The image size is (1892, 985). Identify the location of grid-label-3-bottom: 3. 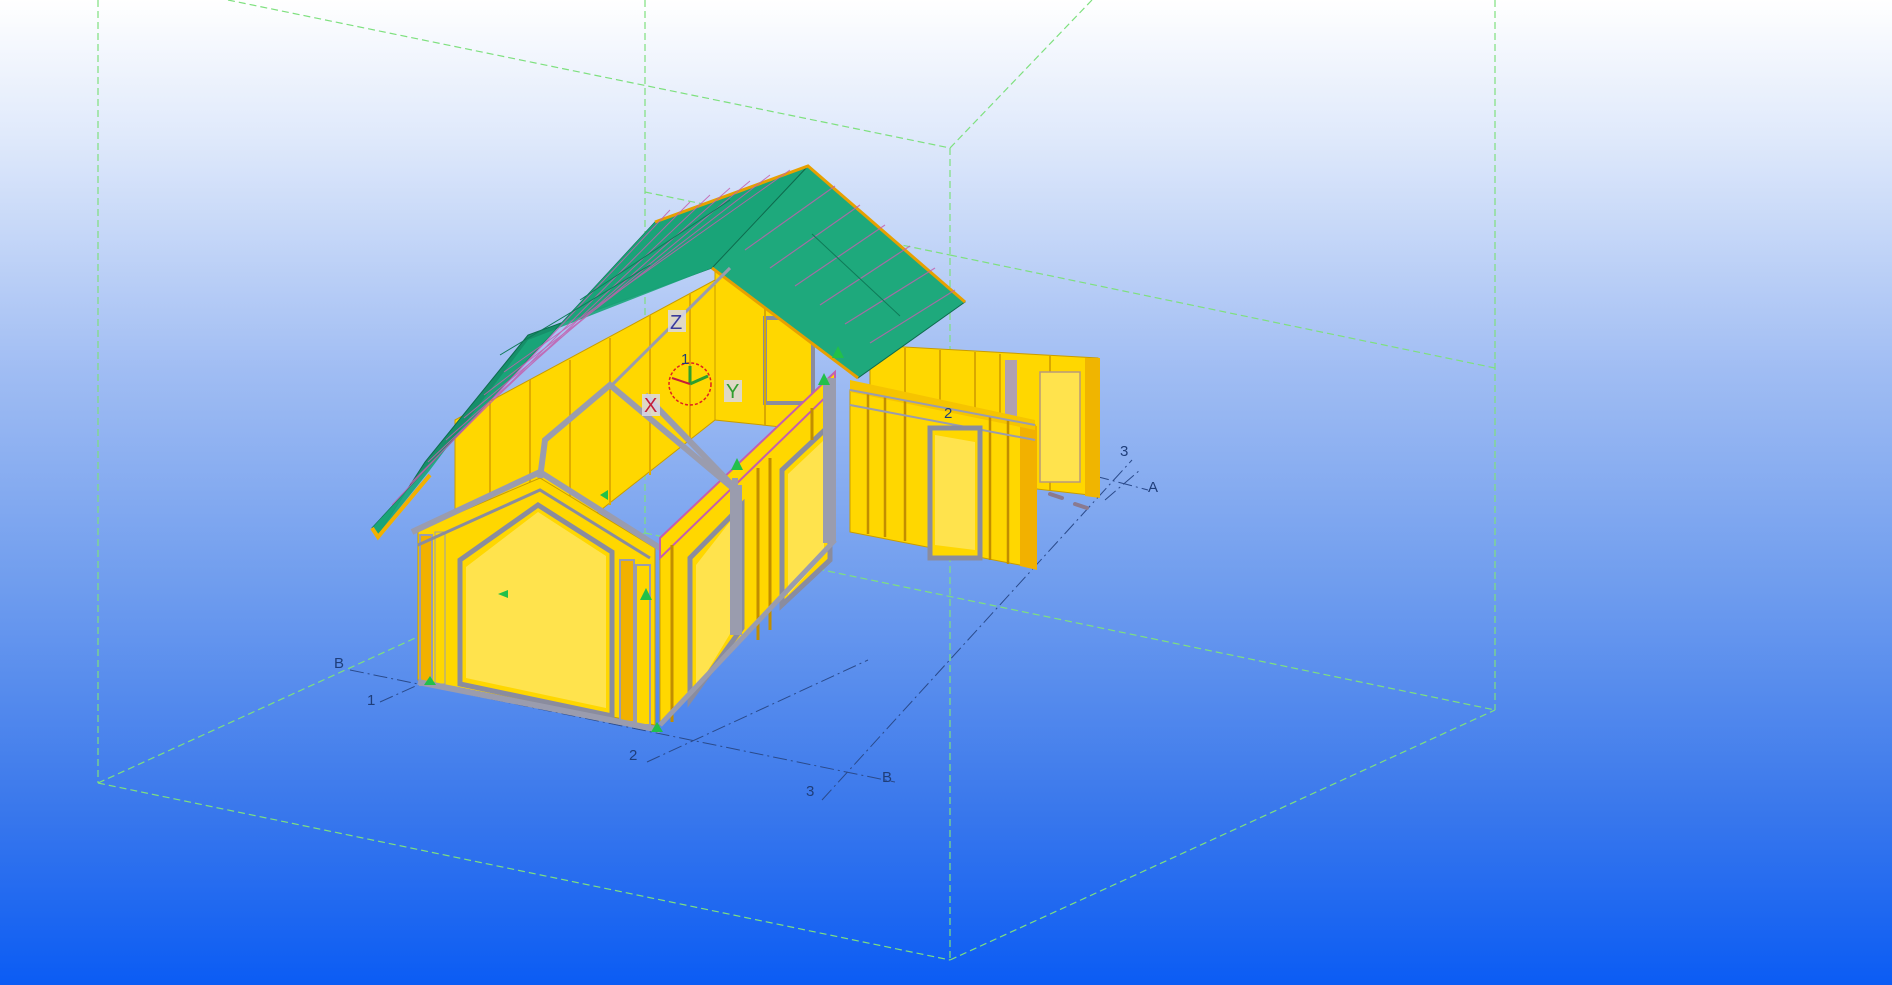
(810, 791).